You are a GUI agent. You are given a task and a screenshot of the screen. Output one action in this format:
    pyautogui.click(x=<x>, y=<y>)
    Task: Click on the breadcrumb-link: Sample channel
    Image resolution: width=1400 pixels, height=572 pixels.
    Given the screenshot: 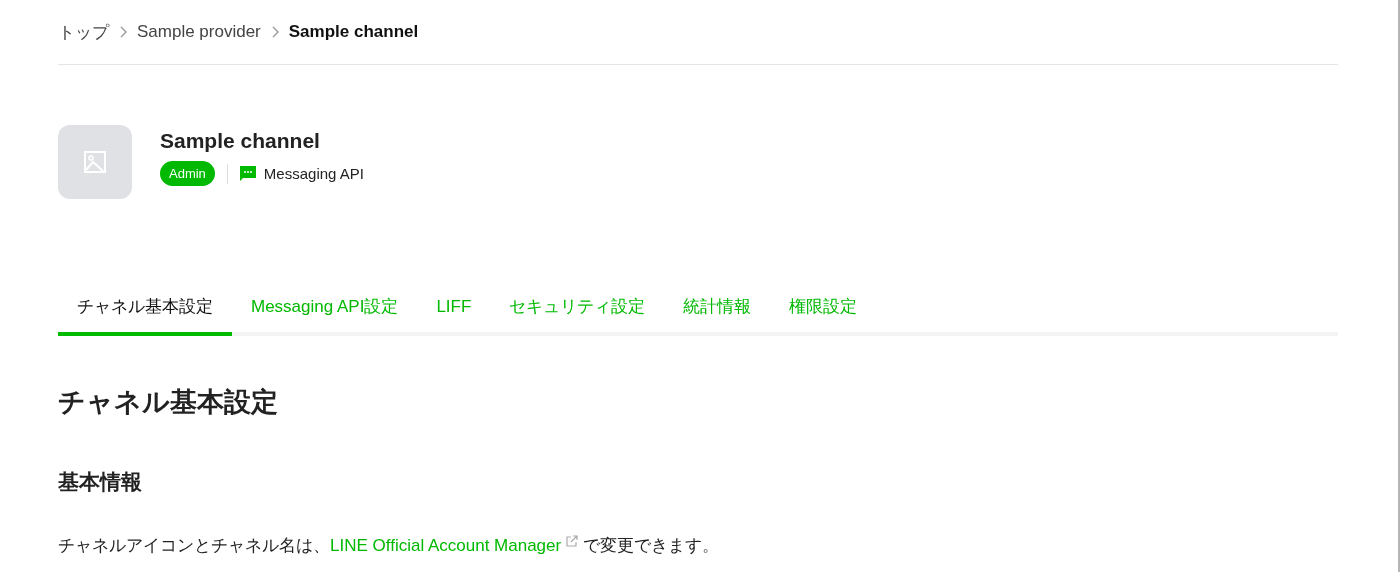 What is the action you would take?
    pyautogui.click(x=353, y=32)
    